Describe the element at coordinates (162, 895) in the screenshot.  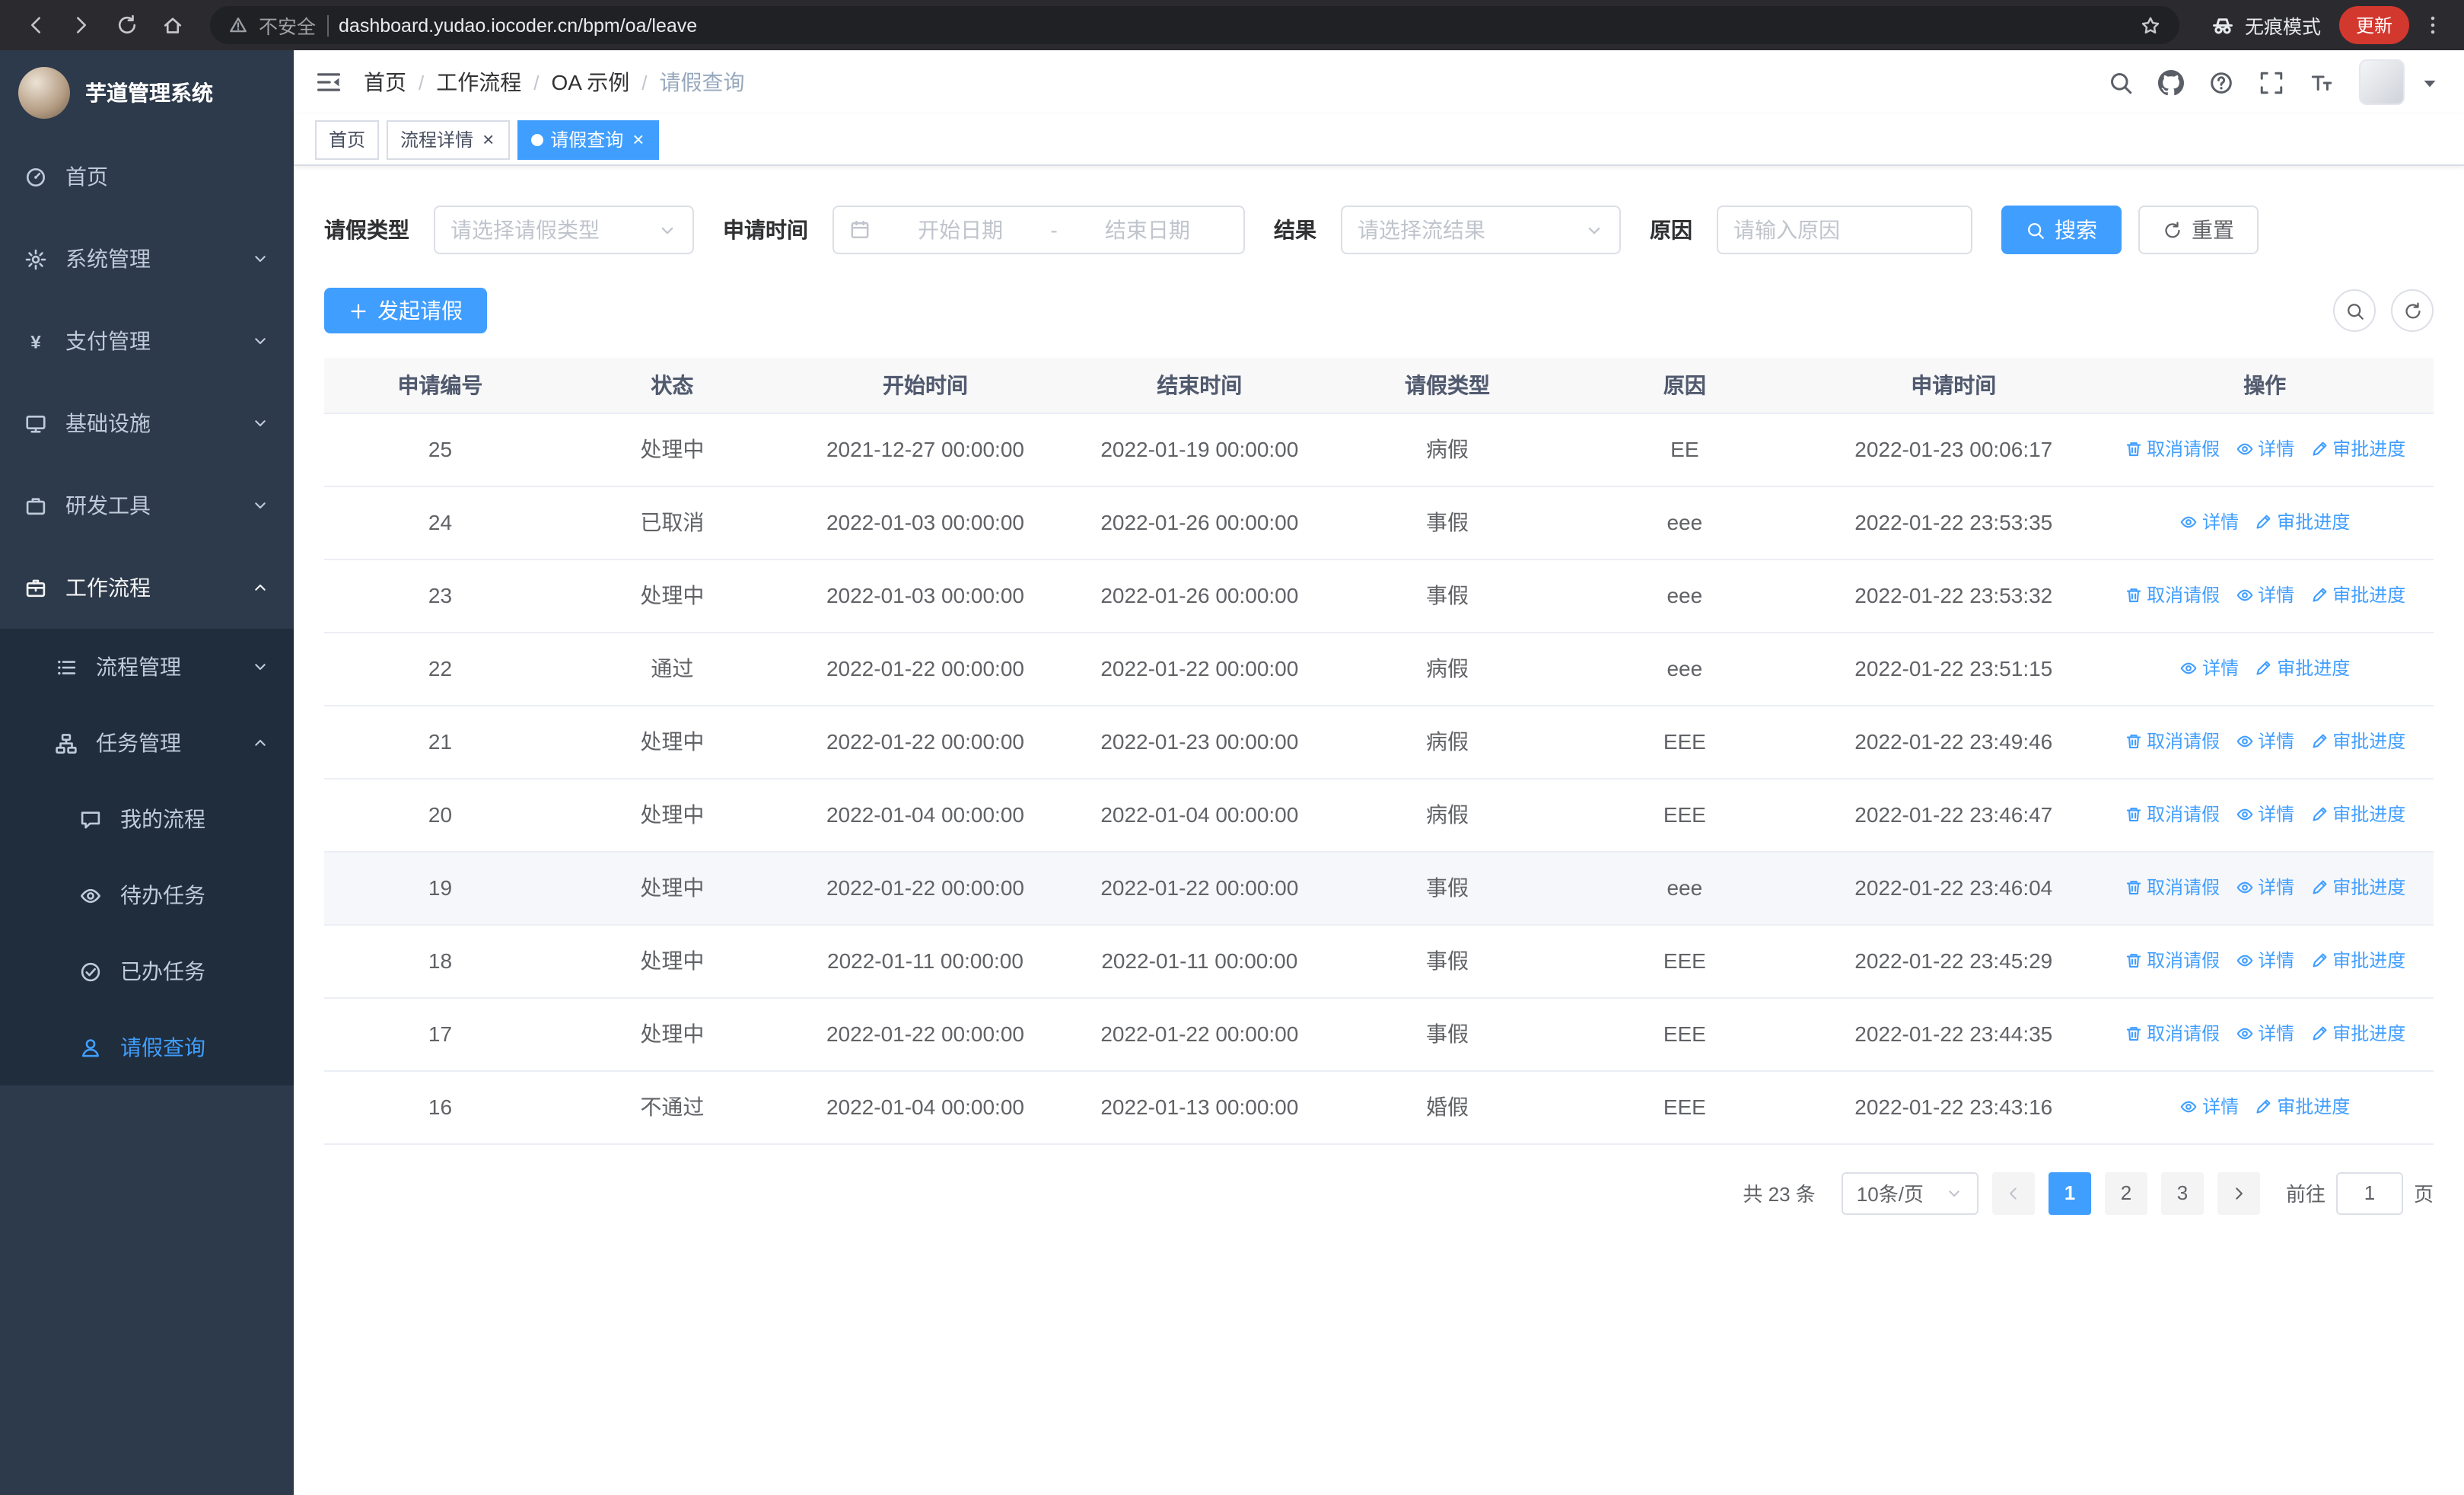
I see `sidebar-item-label: 待办任务` at that location.